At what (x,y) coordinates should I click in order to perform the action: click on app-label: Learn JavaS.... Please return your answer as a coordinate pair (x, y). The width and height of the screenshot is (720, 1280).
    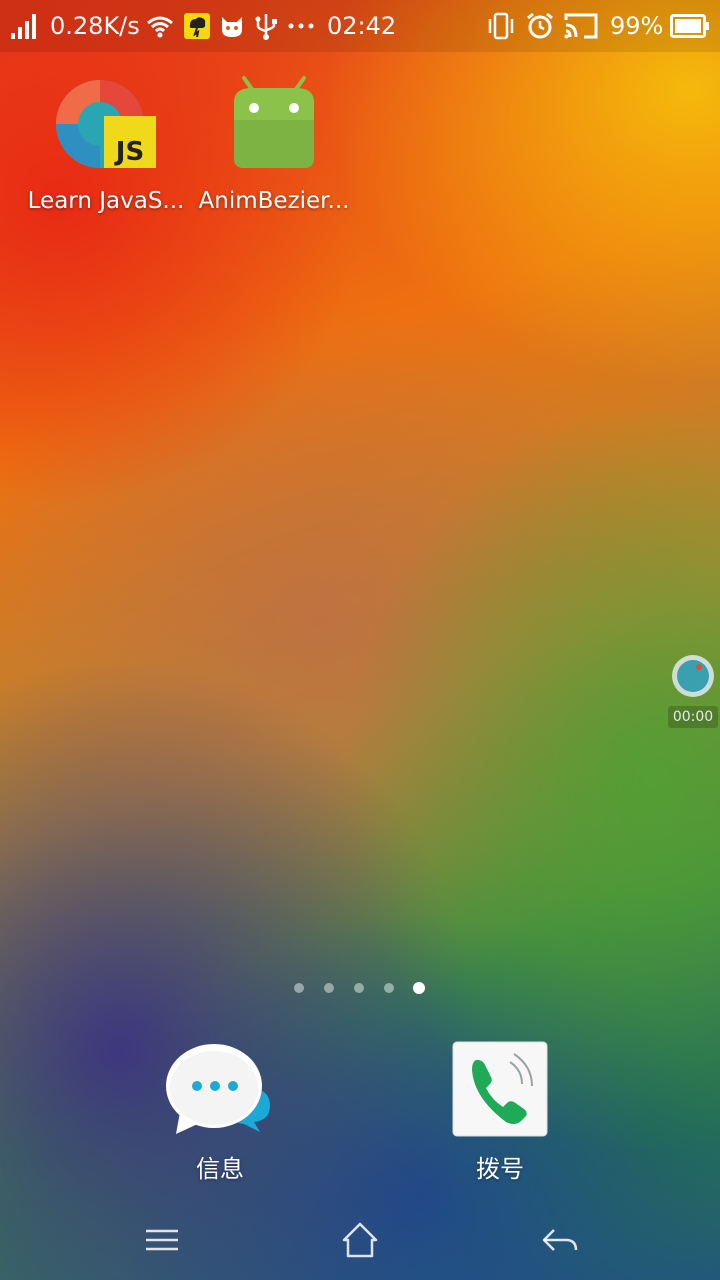
    Looking at the image, I should click on (106, 201).